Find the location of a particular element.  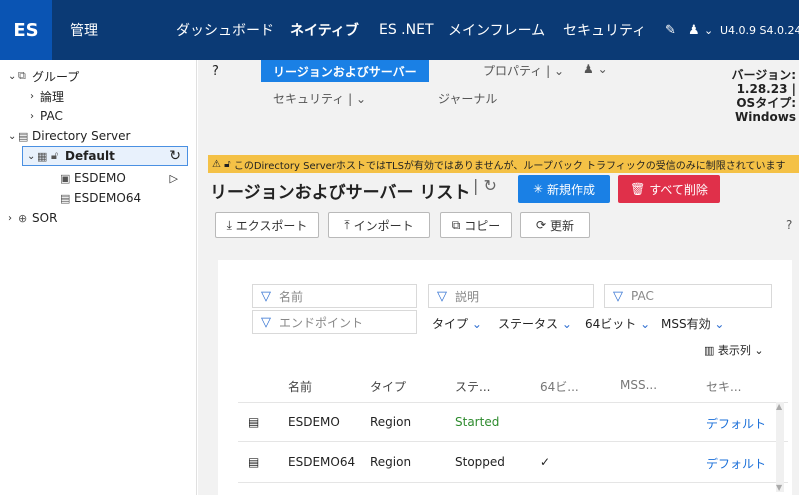

tab-properties: プロパティ | ⌄ is located at coordinates (523, 70).